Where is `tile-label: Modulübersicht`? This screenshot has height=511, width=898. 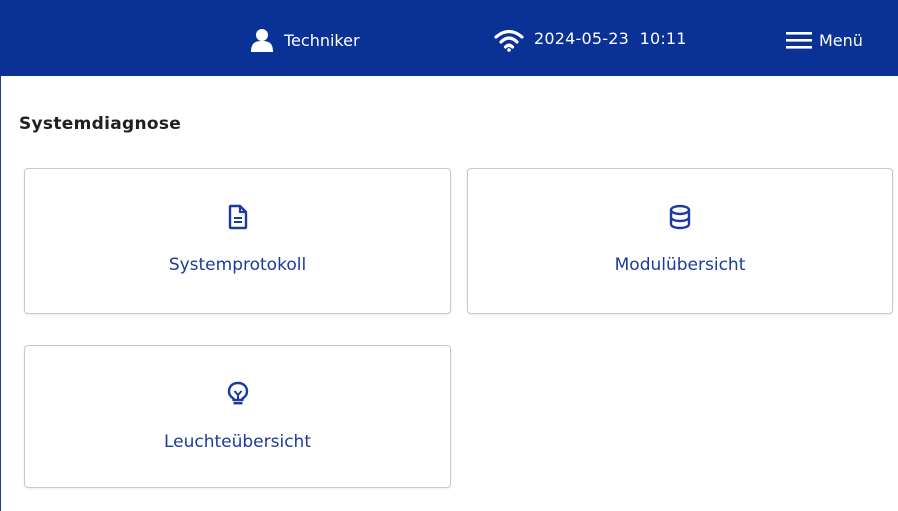
tile-label: Modulübersicht is located at coordinates (680, 265).